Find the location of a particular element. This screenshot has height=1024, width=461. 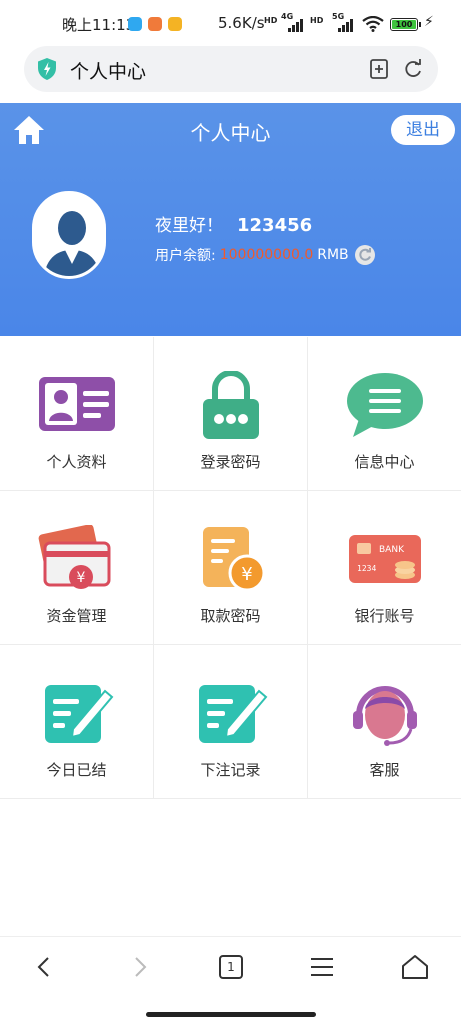

bank-card-icon: BANK 1234 is located at coordinates (384, 559).